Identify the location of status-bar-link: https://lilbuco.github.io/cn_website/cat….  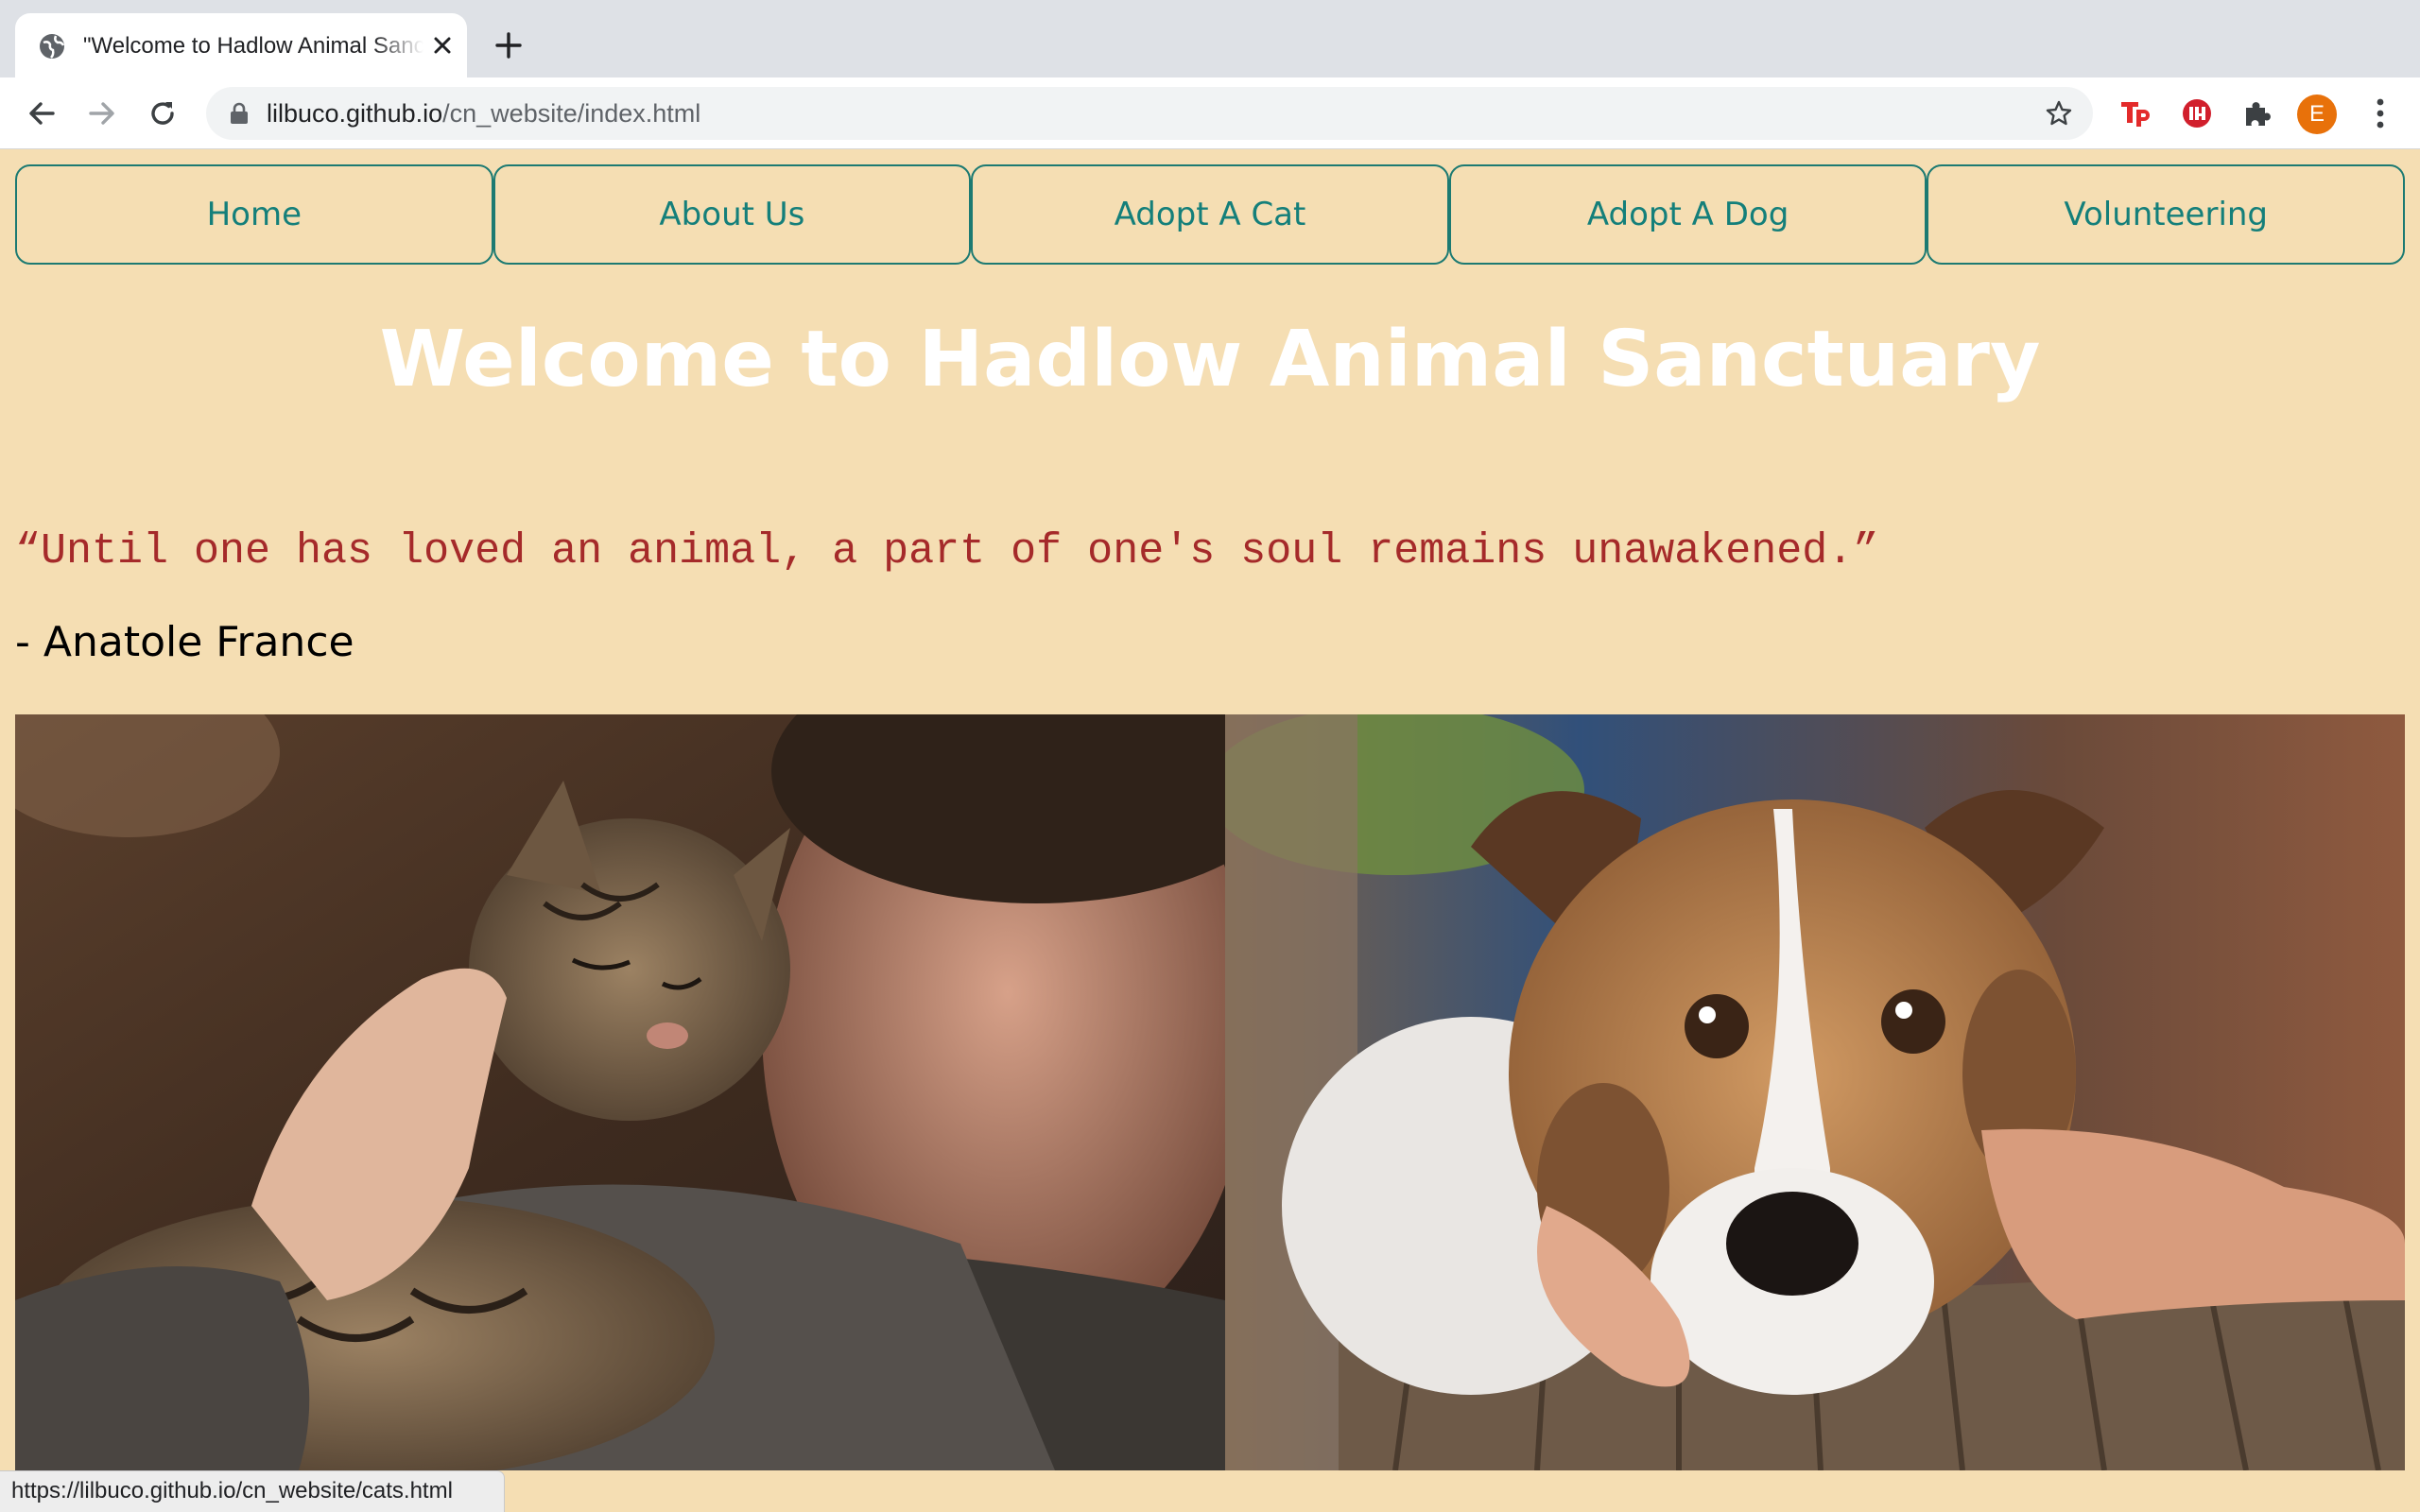
(252, 1491).